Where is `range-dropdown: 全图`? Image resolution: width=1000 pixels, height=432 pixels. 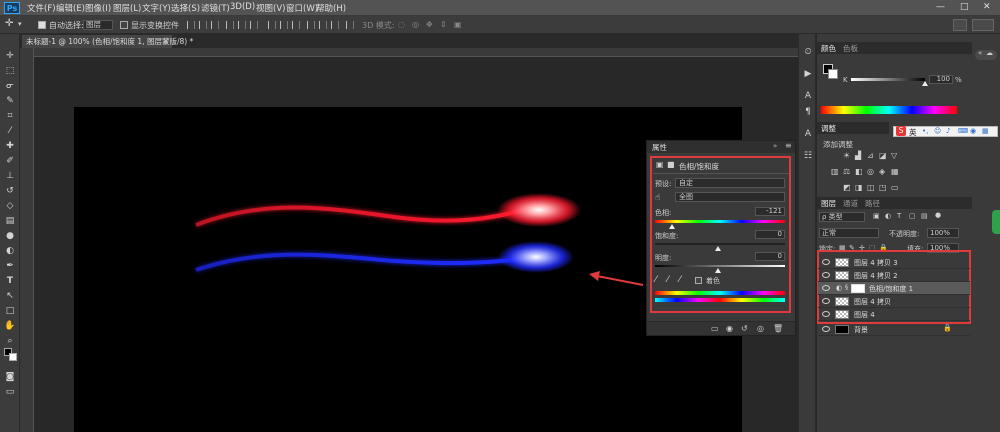
range-dropdown: 全图 is located at coordinates (730, 197).